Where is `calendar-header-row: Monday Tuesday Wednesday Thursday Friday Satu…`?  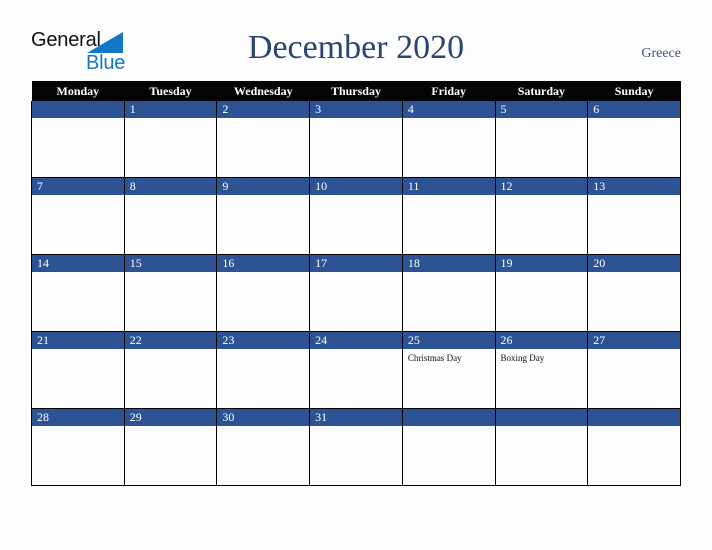 calendar-header-row: Monday Tuesday Wednesday Thursday Friday Satu… is located at coordinates (356, 91).